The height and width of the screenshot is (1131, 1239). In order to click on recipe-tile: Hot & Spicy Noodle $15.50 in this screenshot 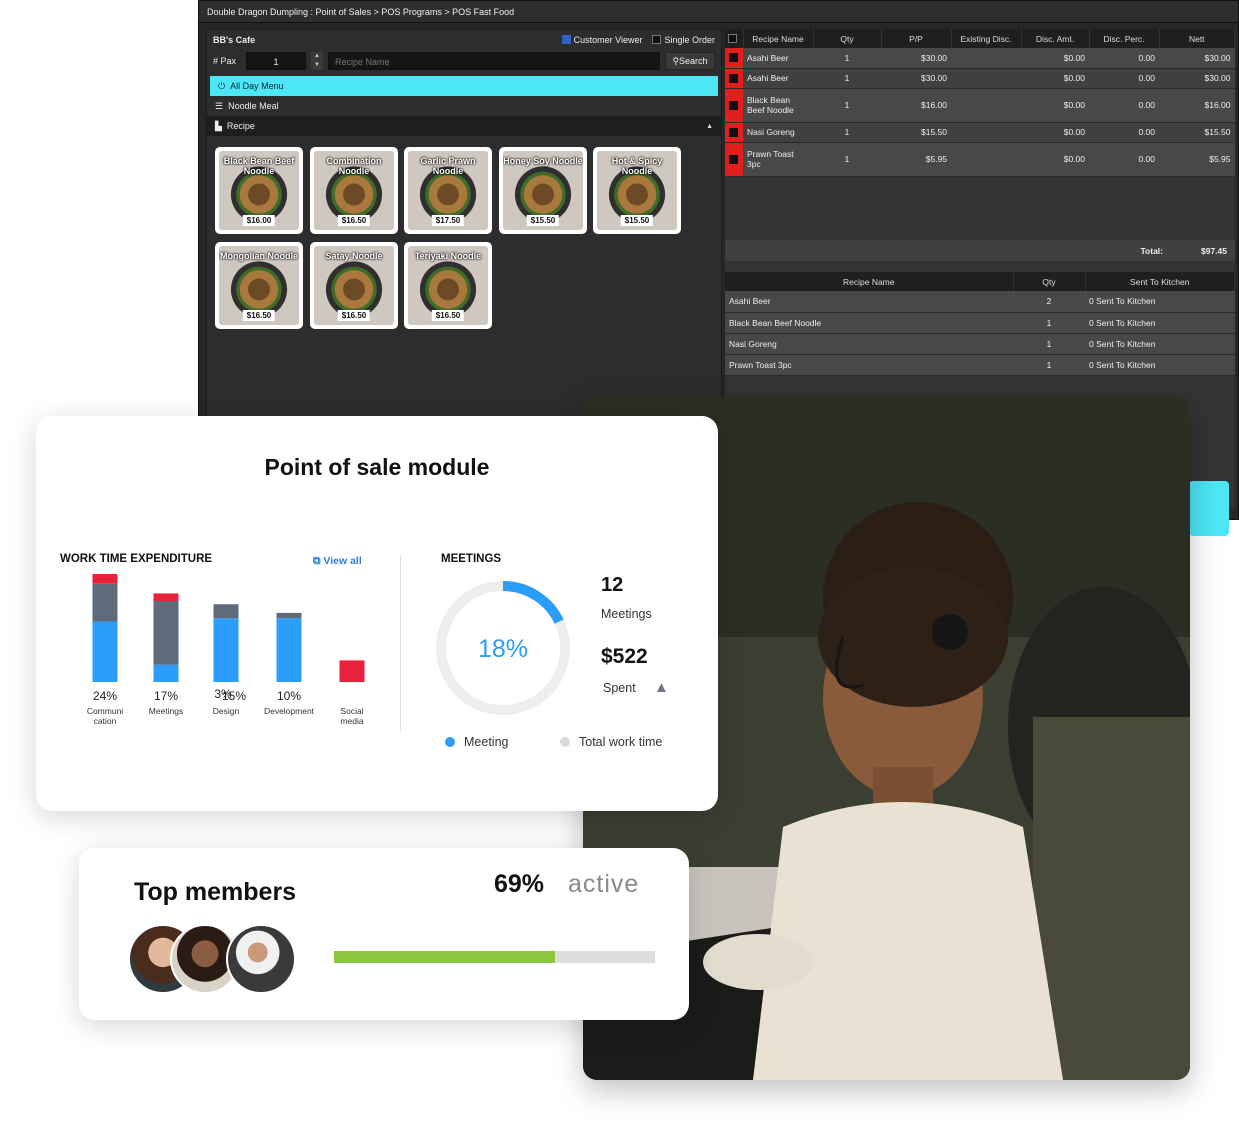, I will do `click(637, 190)`.